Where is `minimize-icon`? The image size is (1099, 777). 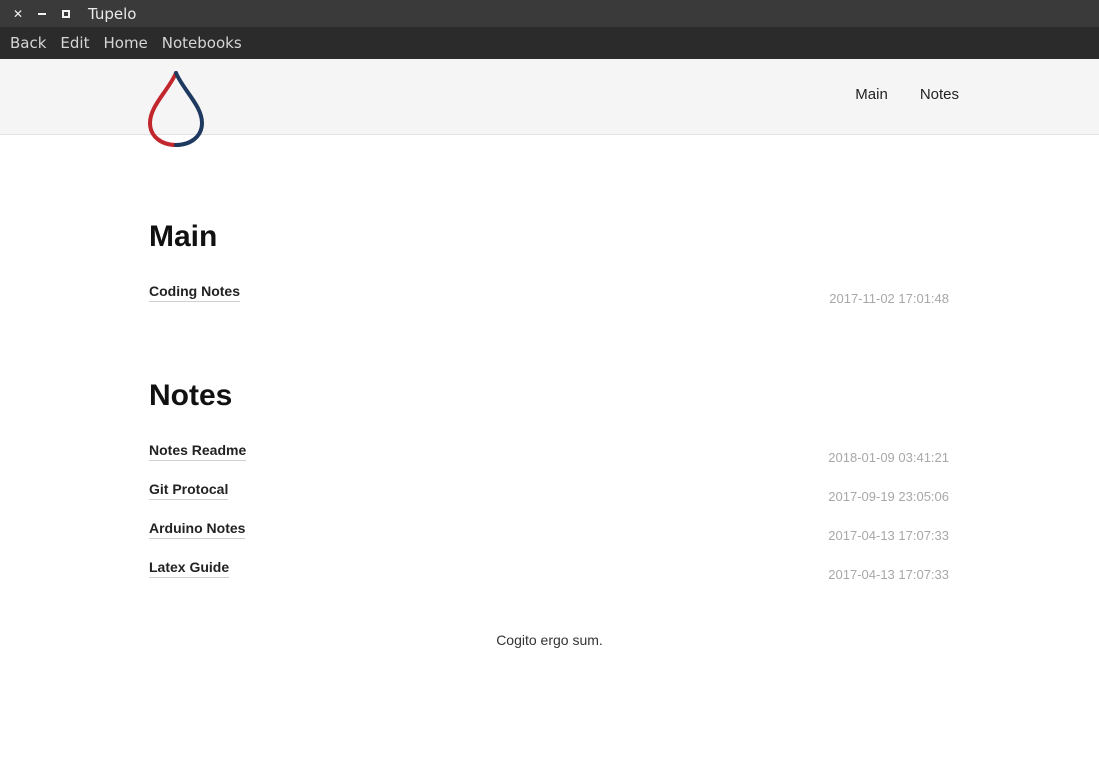 minimize-icon is located at coordinates (42, 13).